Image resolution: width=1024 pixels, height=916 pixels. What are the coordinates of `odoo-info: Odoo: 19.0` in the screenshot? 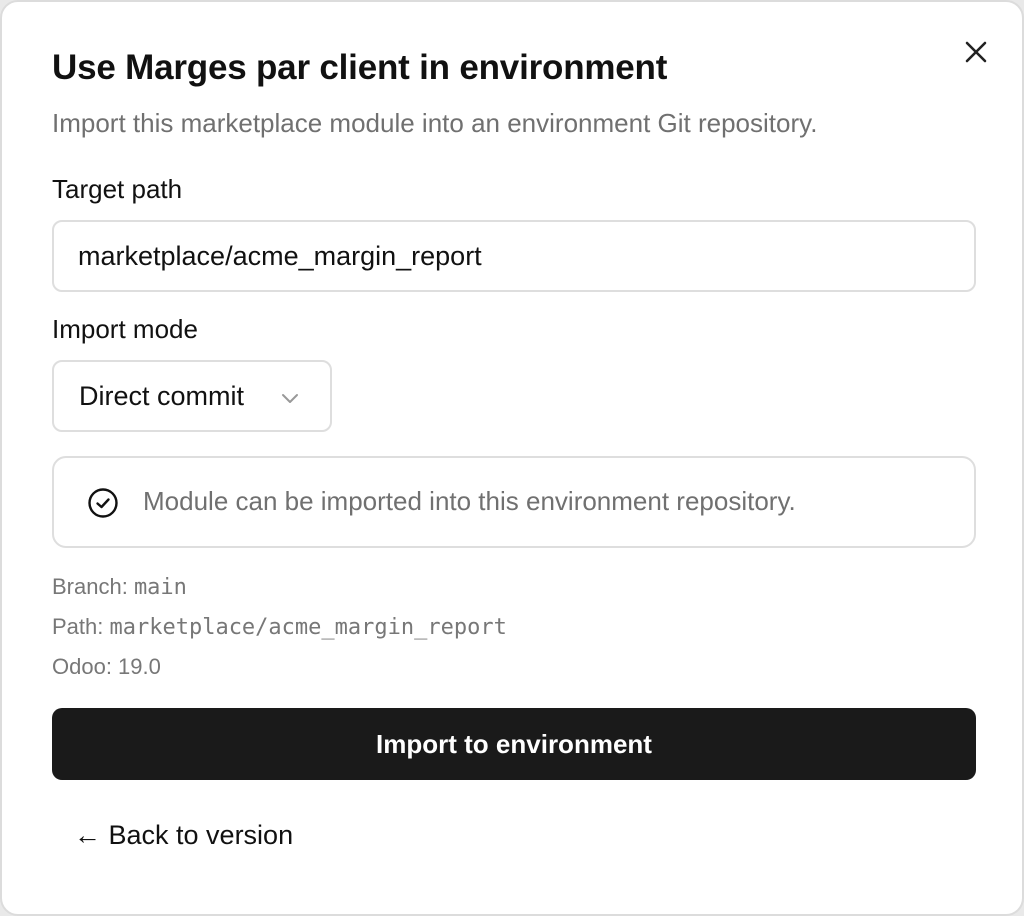 It's located at (106, 667).